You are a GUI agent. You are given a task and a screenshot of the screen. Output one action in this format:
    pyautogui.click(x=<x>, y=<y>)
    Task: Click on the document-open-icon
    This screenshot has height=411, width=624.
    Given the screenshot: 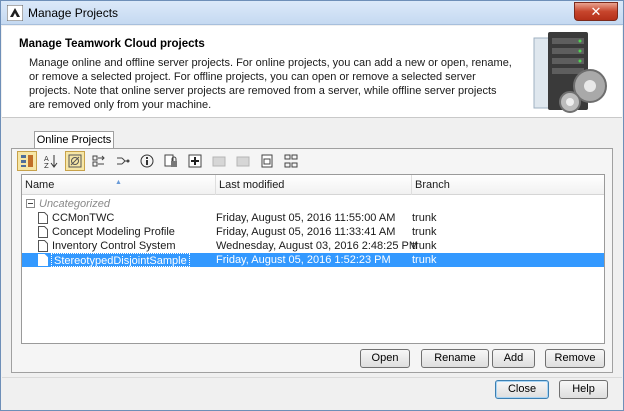 What is the action you would take?
    pyautogui.click(x=267, y=161)
    